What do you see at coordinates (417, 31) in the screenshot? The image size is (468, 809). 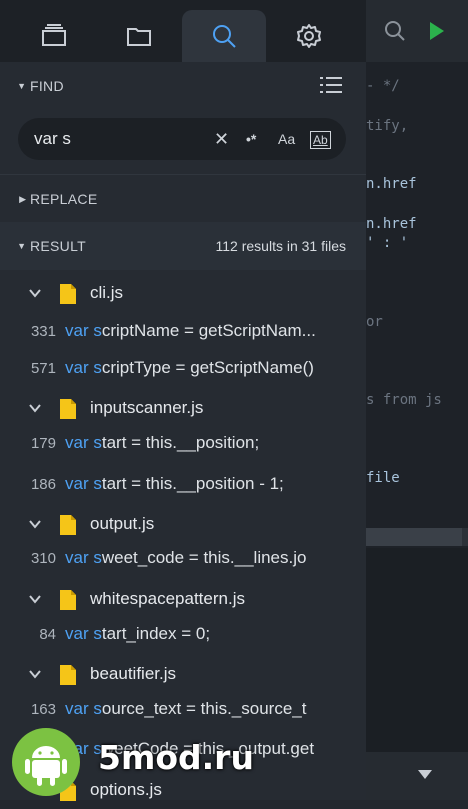 I see `editor-toolbar` at bounding box center [417, 31].